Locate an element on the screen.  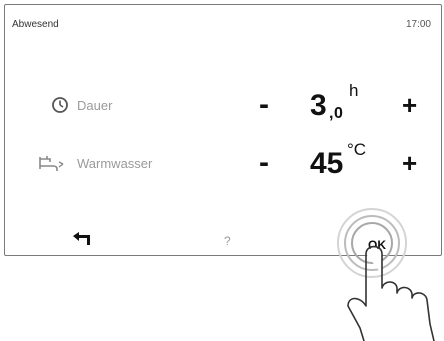
hot-water-value-integer: 45 is located at coordinates (327, 163).